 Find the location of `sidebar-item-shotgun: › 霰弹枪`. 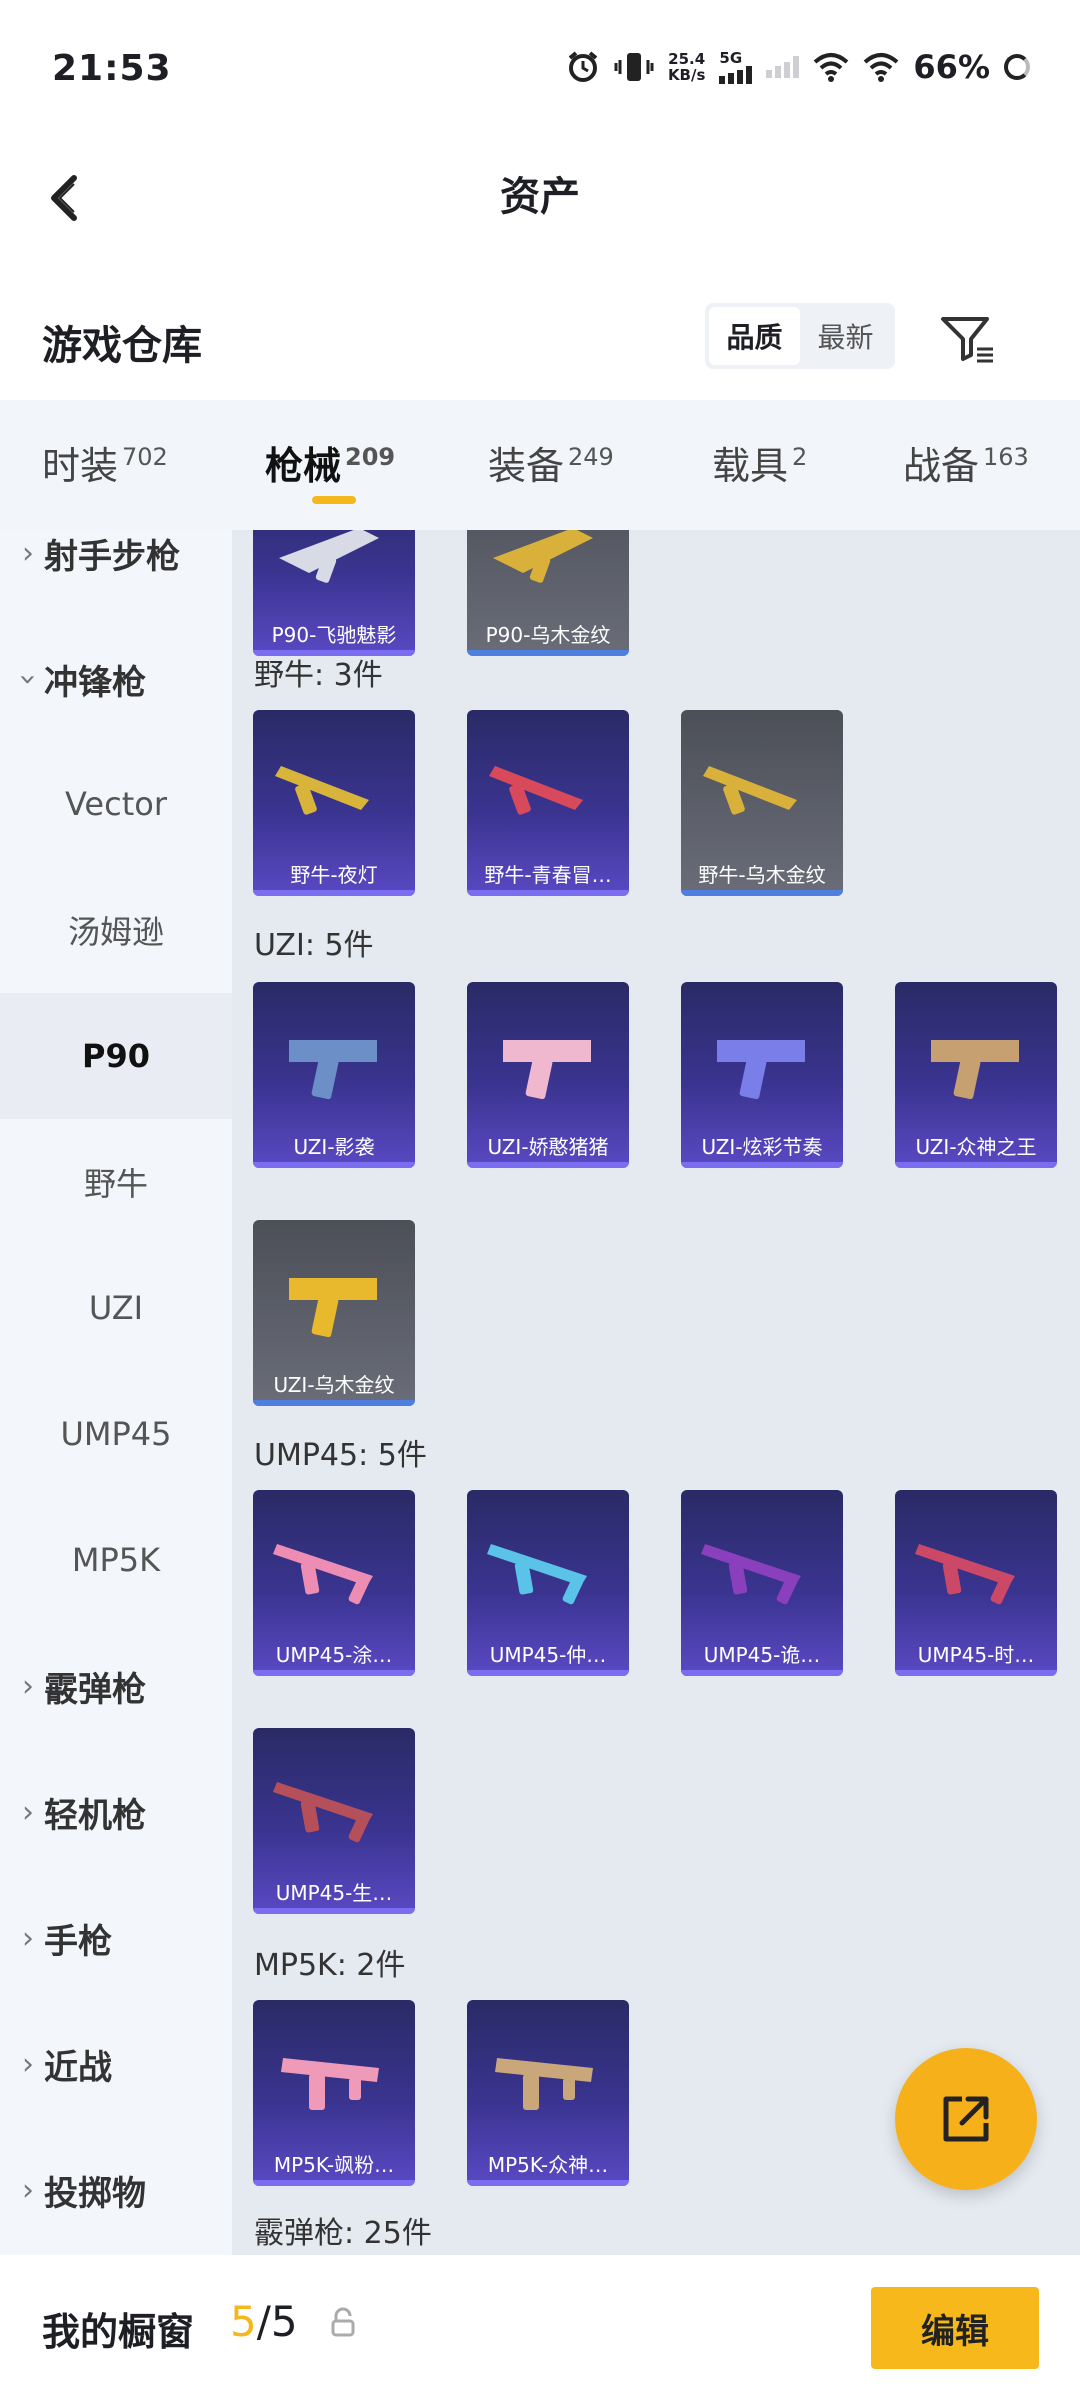

sidebar-item-shotgun: › 霰弹枪 is located at coordinates (116, 1686).